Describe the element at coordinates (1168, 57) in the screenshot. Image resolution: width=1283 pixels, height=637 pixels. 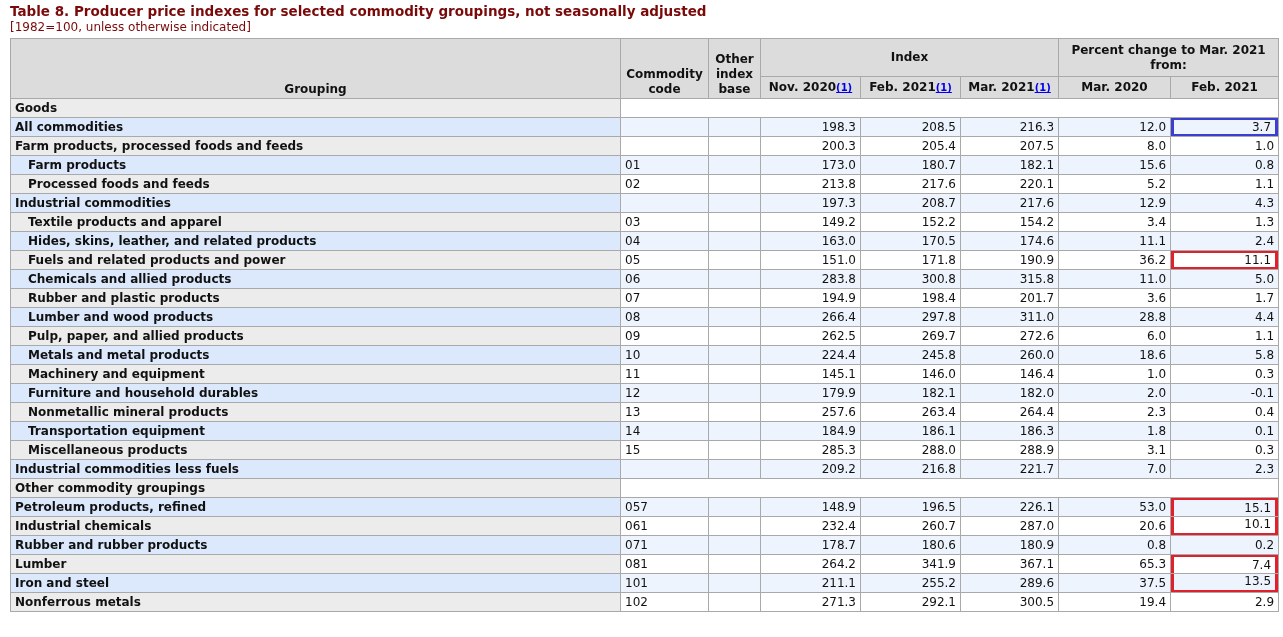
I see `column-group-header: Percent change to Mar. 2021 from:` at that location.